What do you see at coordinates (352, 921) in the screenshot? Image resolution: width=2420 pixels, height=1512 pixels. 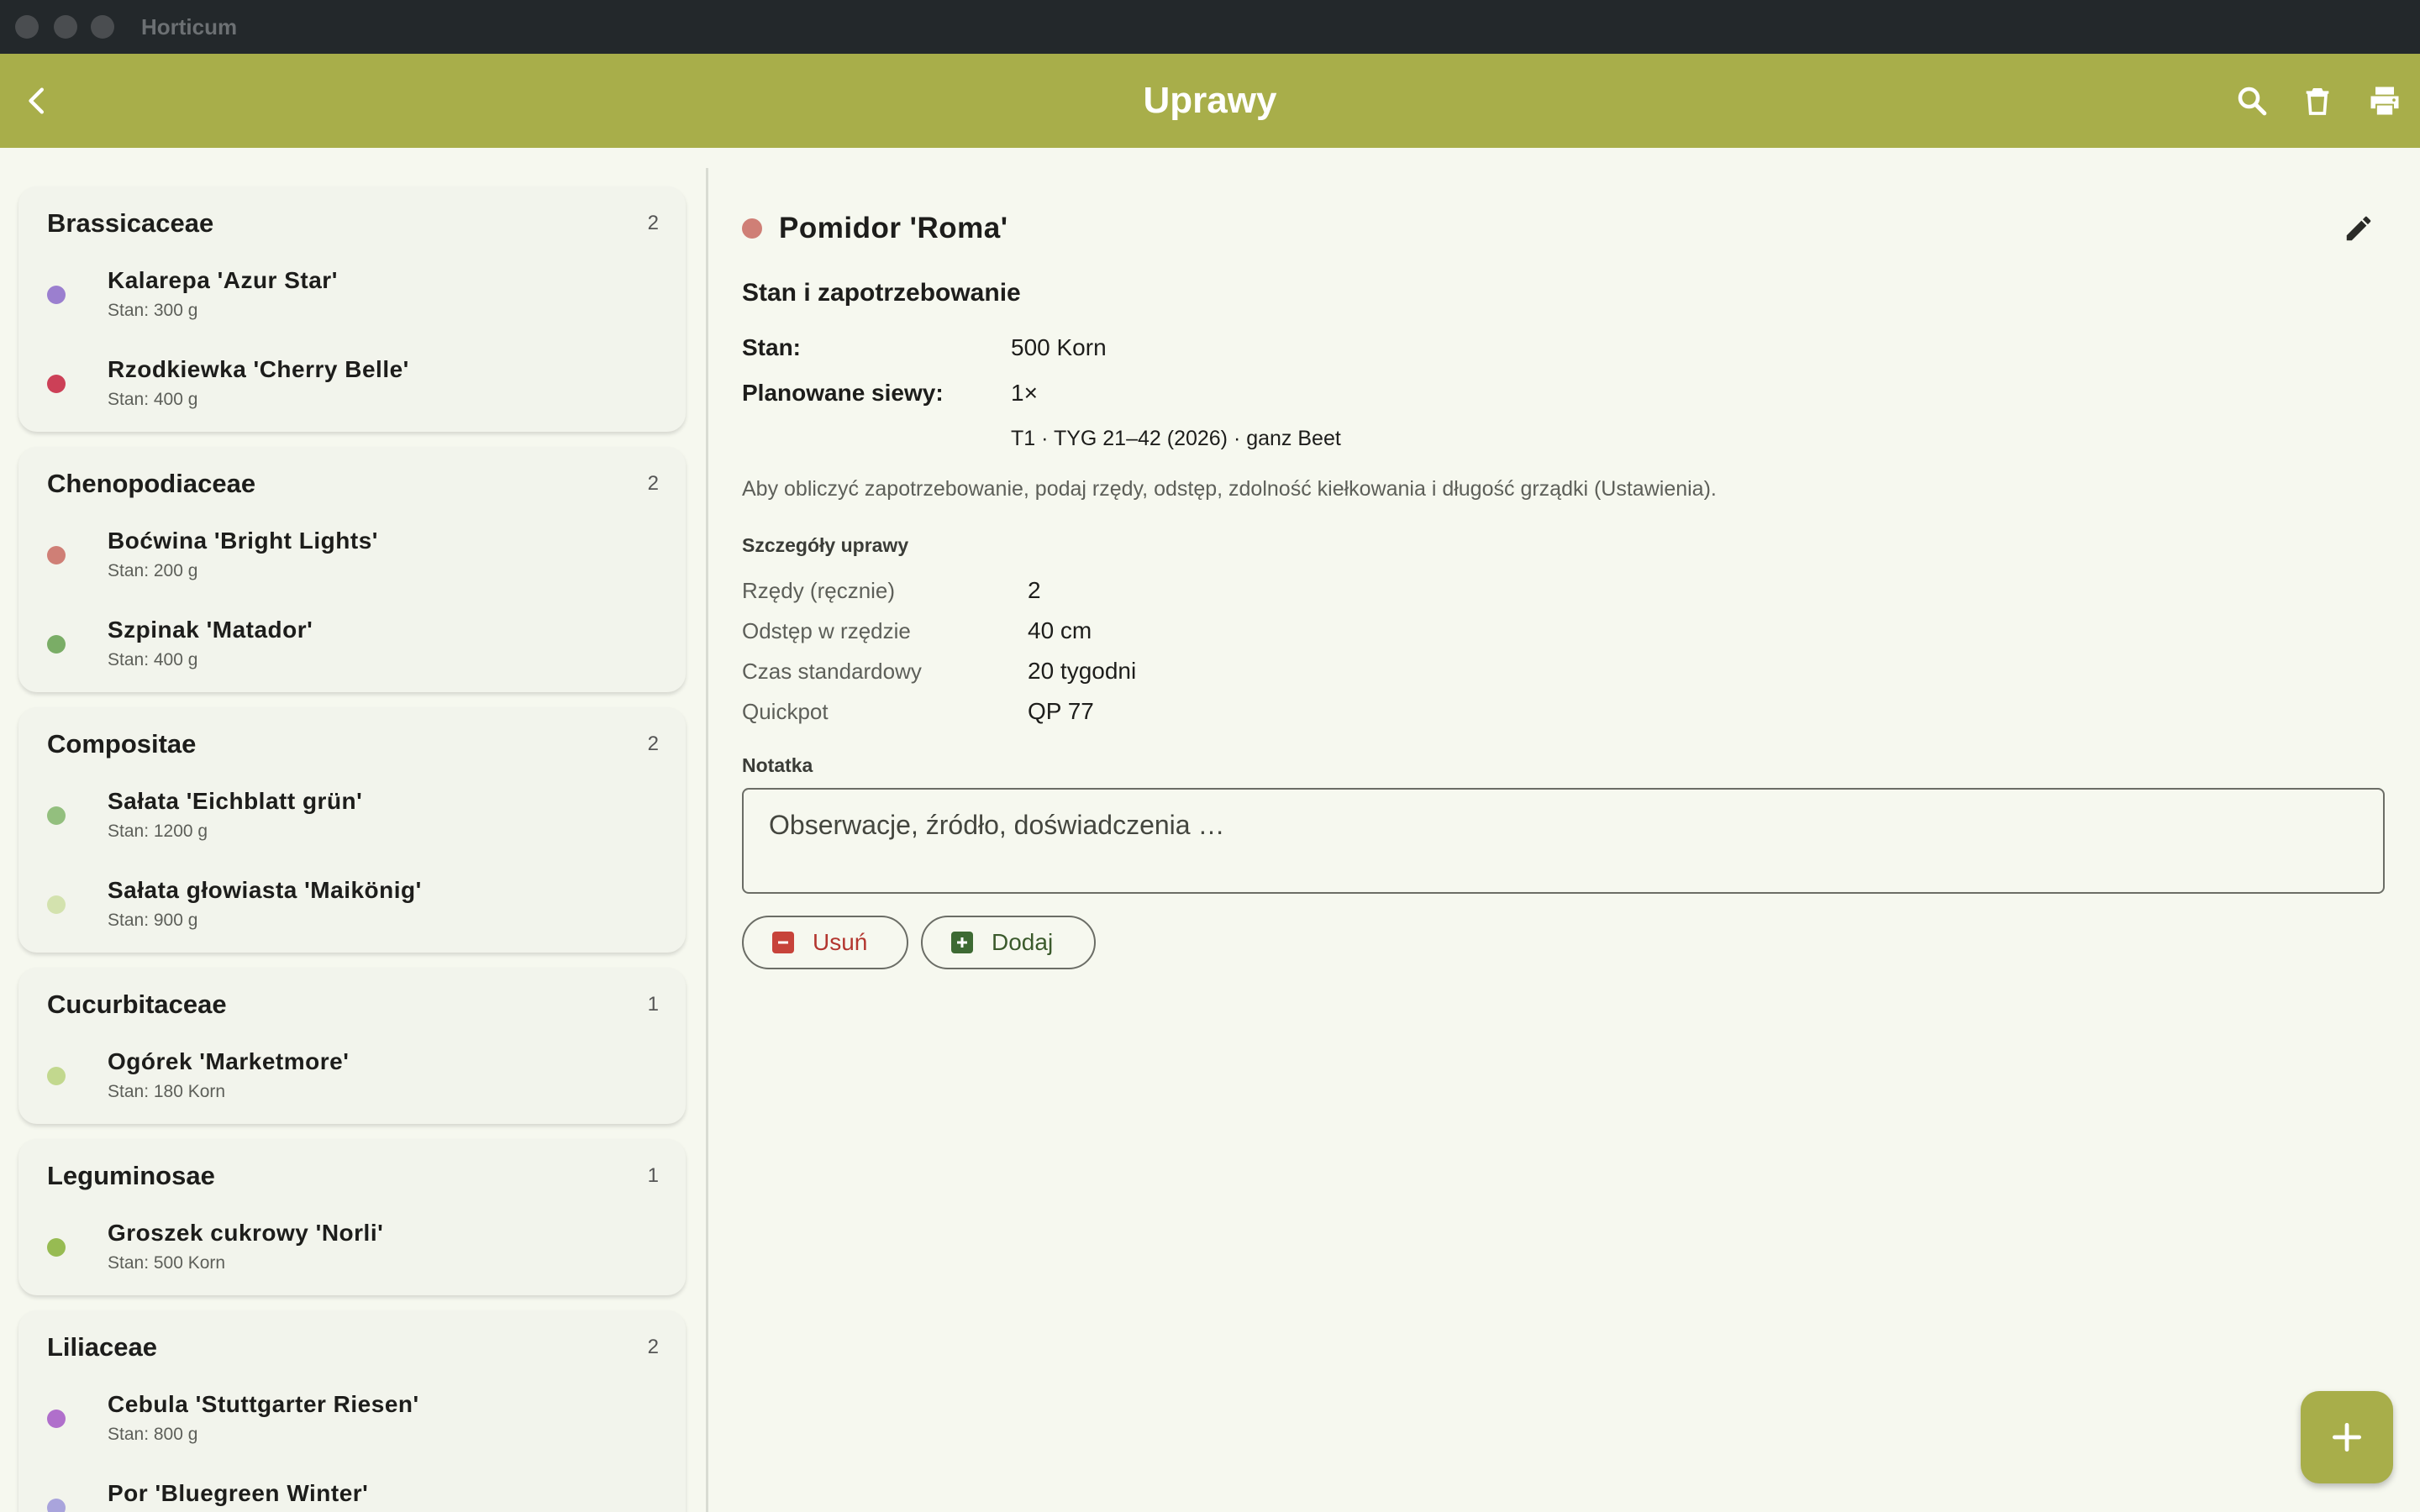 I see `crop-item: Sałata głowiasta 'Maikönig' Stan: 900 g` at bounding box center [352, 921].